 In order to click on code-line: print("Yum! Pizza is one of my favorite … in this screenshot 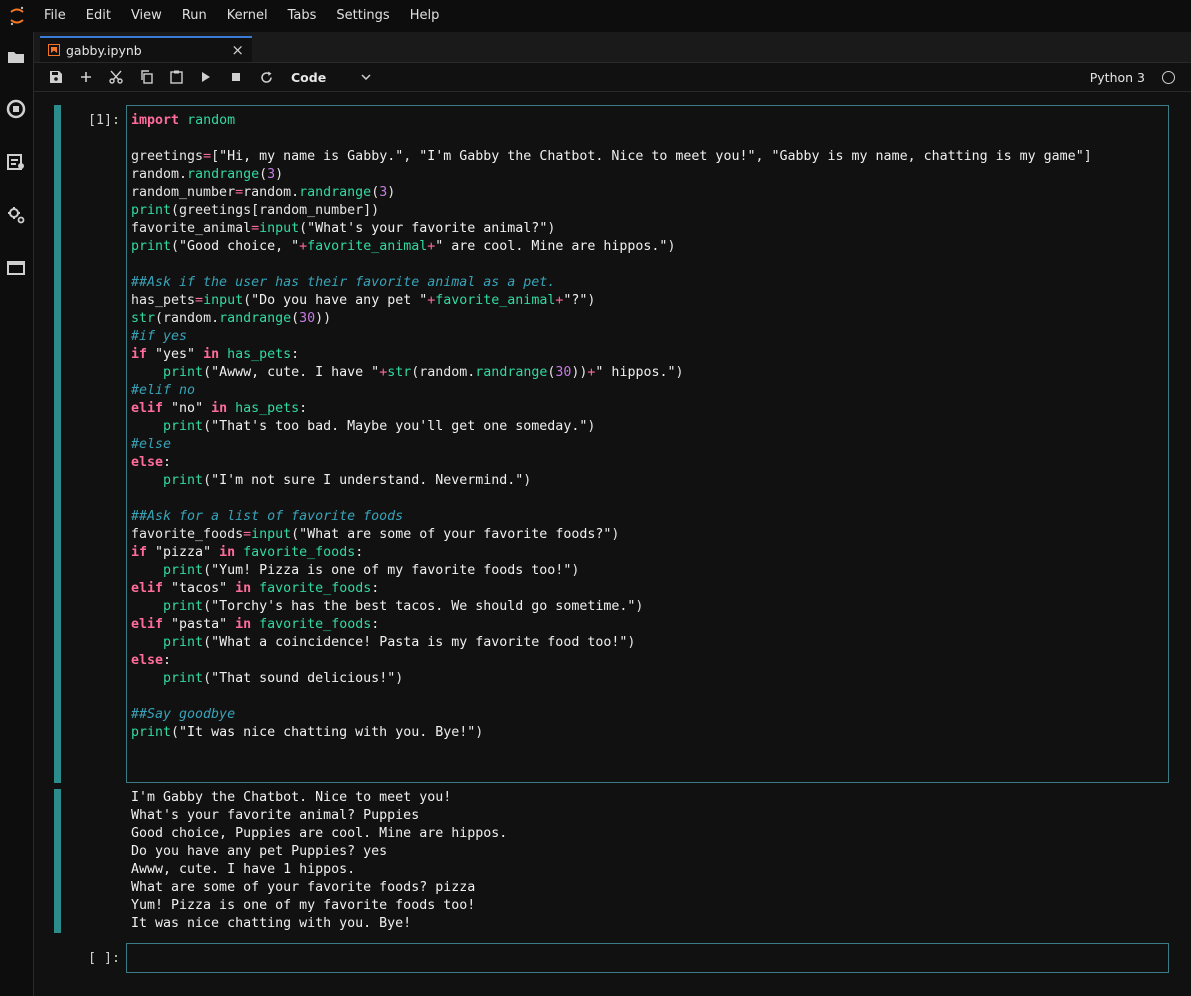, I will do `click(371, 570)`.